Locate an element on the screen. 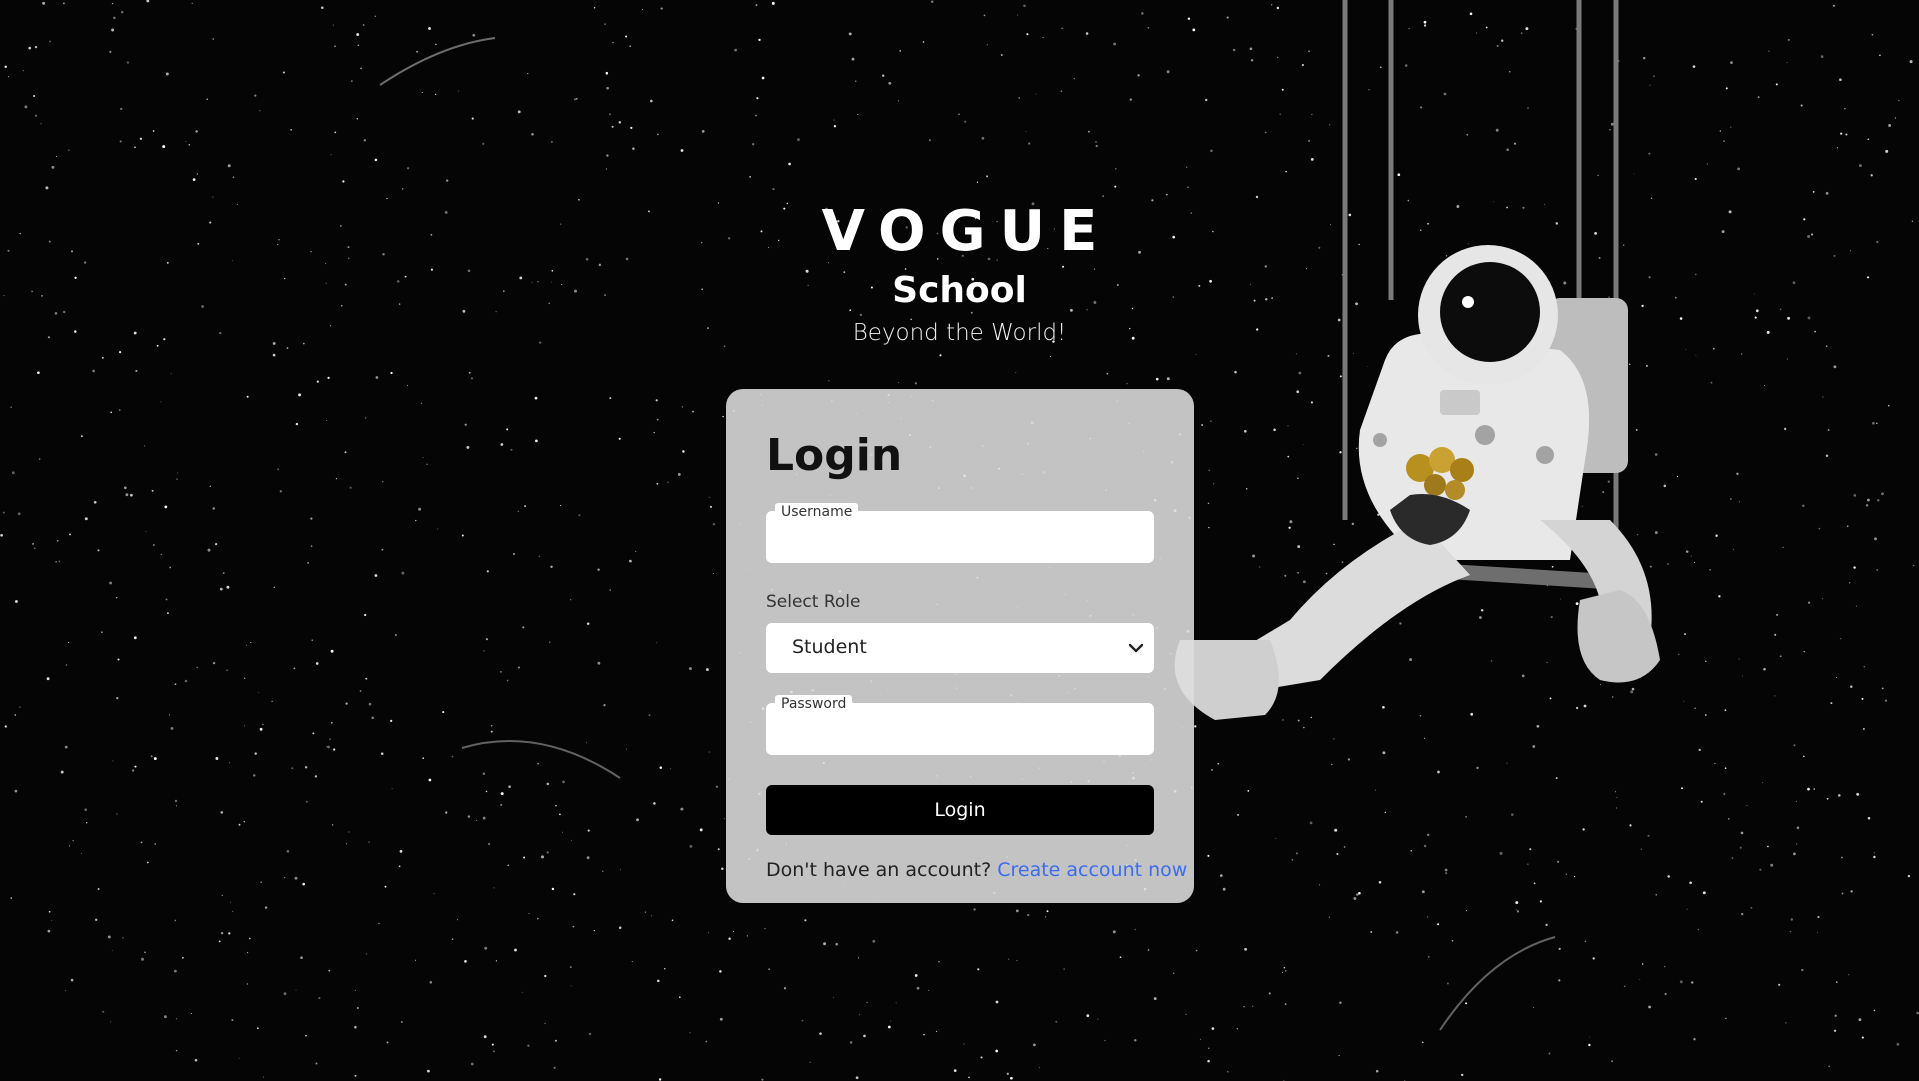  signup-prompt: Don't have an account? is located at coordinates (879, 870).